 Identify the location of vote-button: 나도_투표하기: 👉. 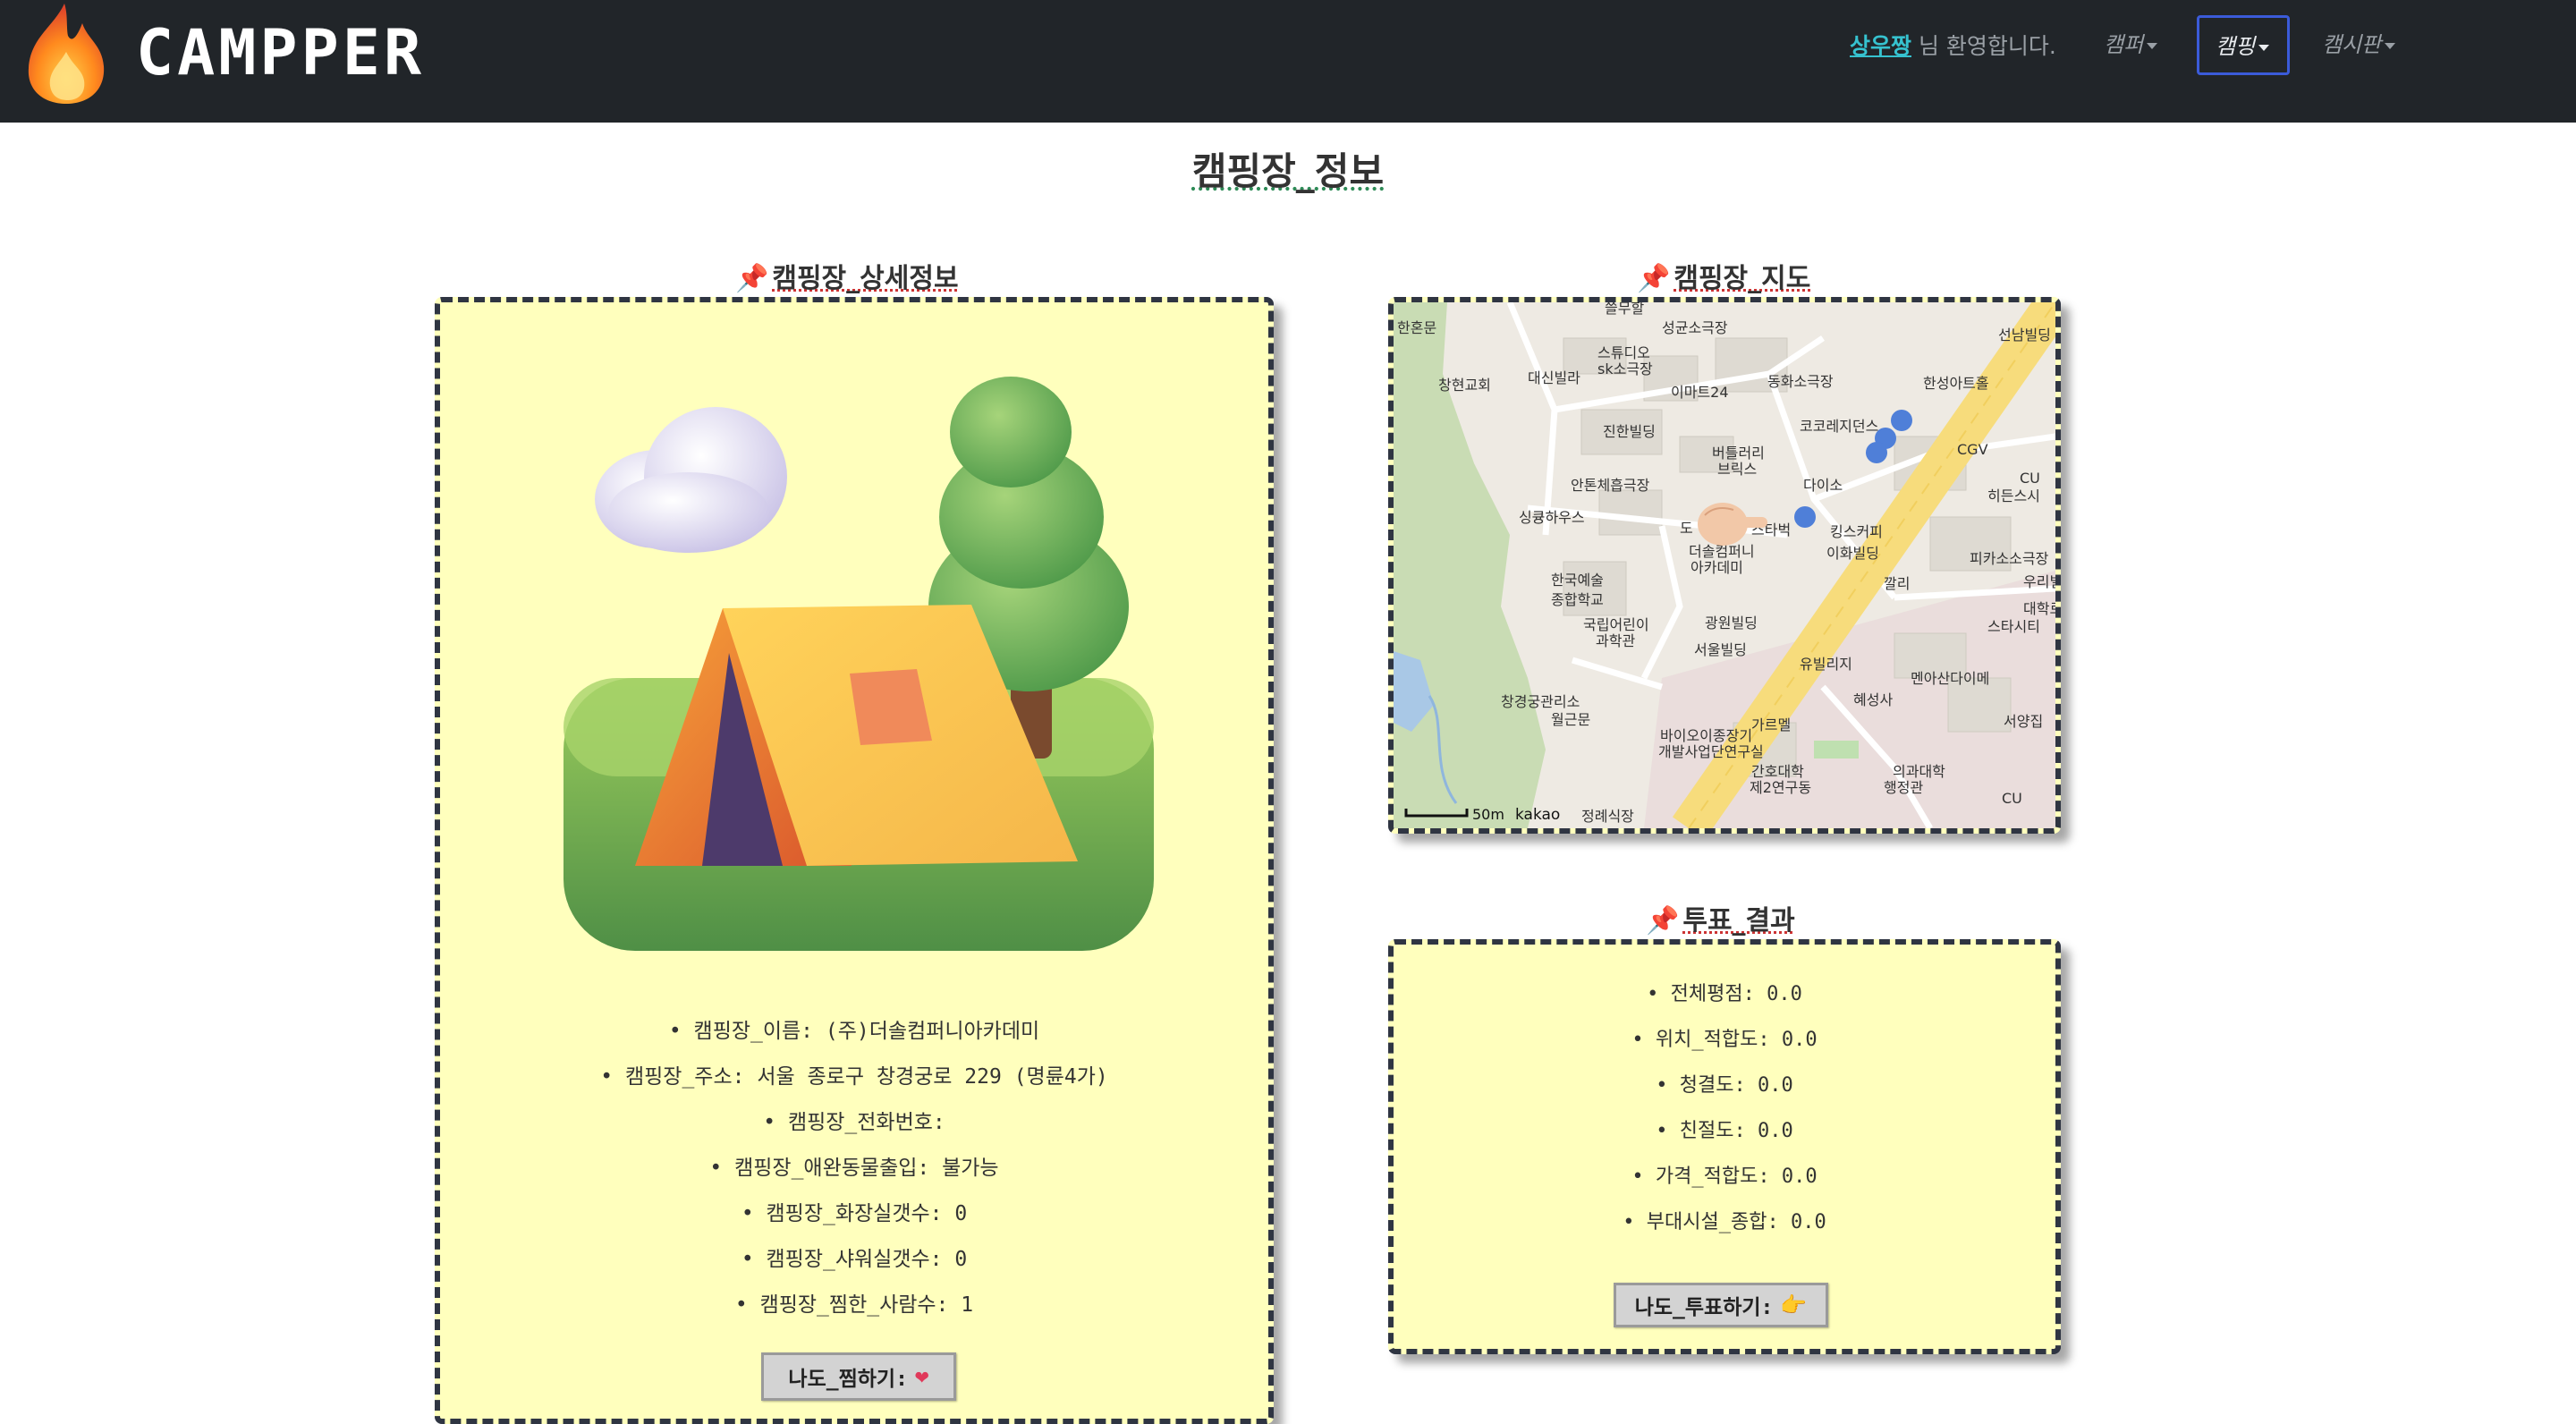
(1721, 1305).